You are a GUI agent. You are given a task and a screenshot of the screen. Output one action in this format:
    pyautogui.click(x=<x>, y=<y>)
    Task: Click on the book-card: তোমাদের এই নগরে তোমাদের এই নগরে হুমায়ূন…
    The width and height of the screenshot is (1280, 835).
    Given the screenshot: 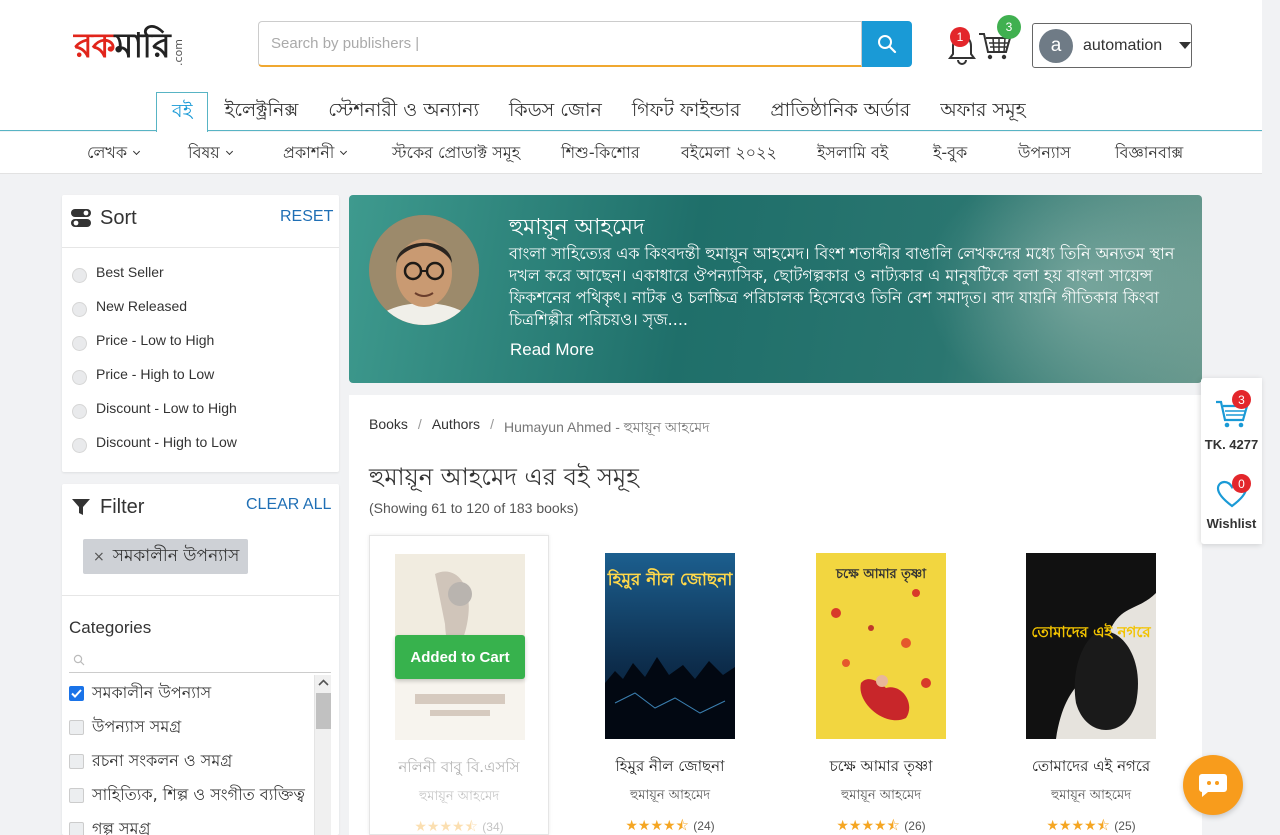 What is the action you would take?
    pyautogui.click(x=1091, y=685)
    